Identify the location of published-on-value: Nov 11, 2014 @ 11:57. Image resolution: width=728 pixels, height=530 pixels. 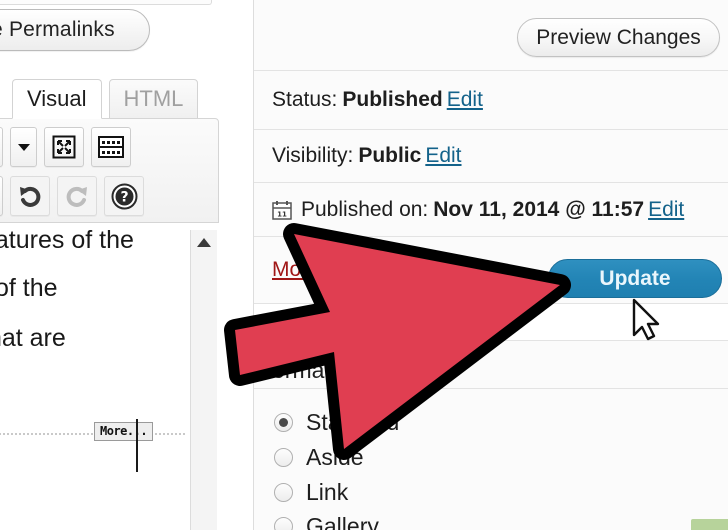
(539, 209).